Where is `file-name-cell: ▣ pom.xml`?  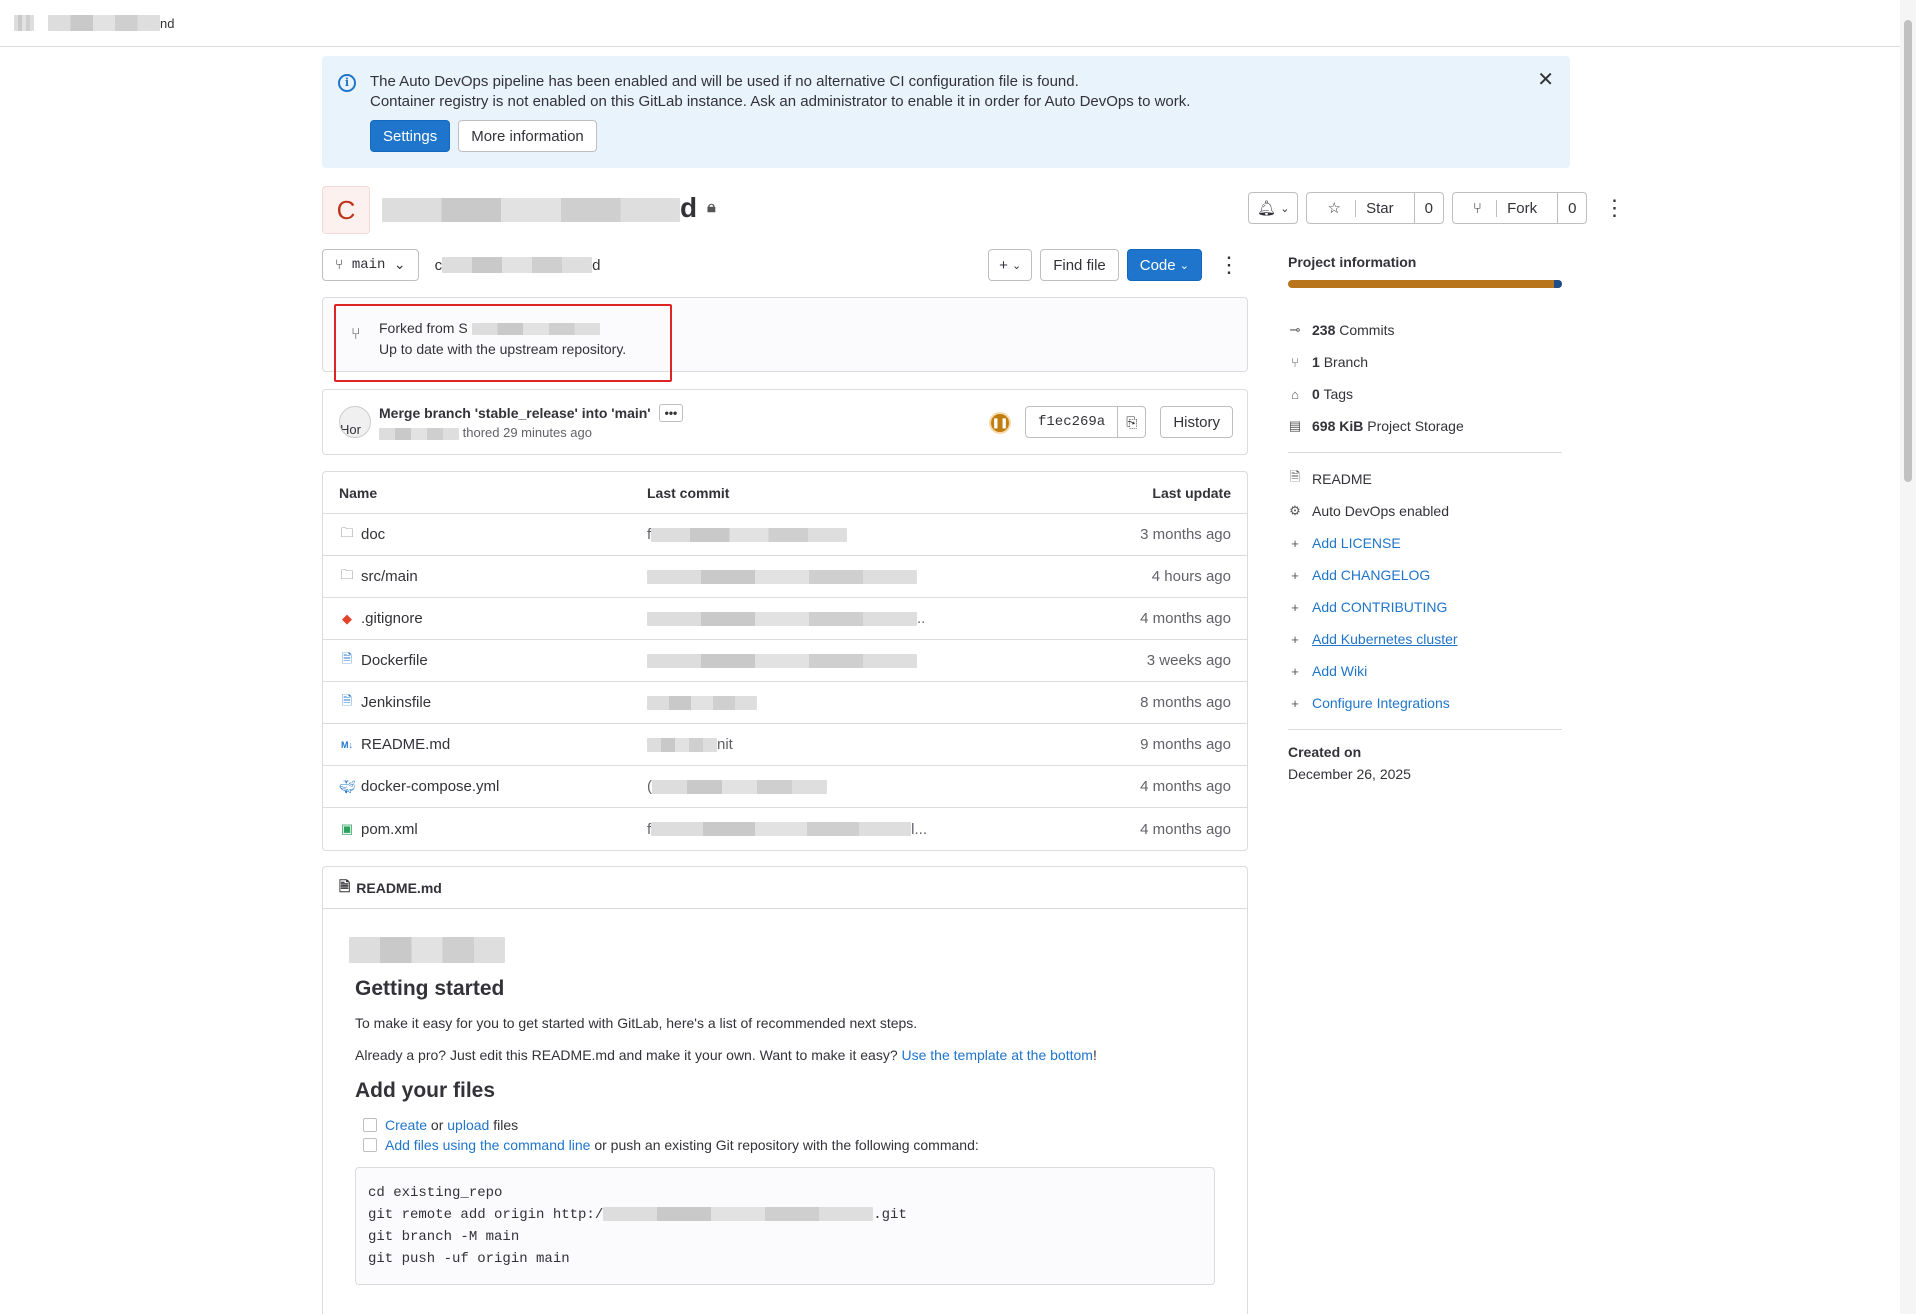 file-name-cell: ▣ pom.xml is located at coordinates (493, 829).